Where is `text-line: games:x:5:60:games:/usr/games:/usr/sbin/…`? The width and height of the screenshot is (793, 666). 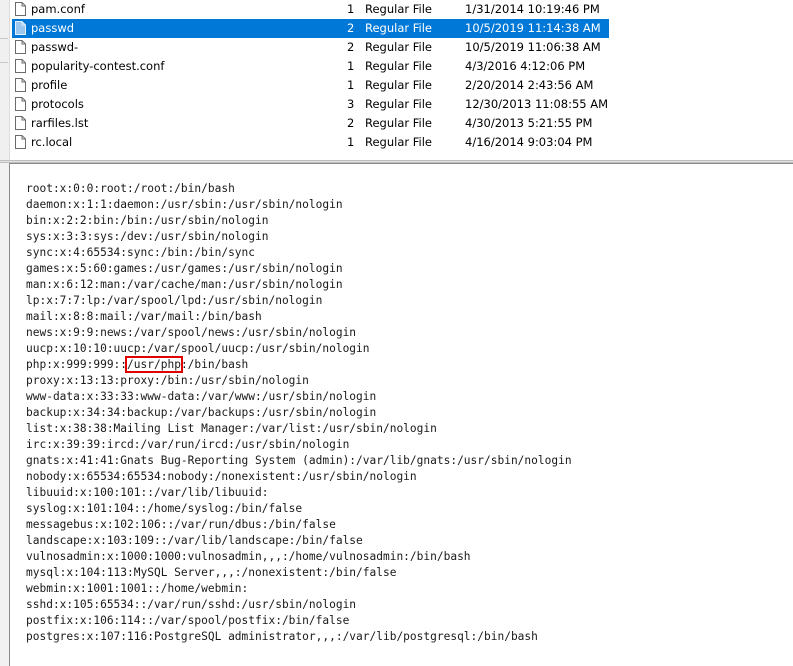
text-line: games:x:5:60:games:/usr/games:/usr/sbin/… is located at coordinates (184, 268).